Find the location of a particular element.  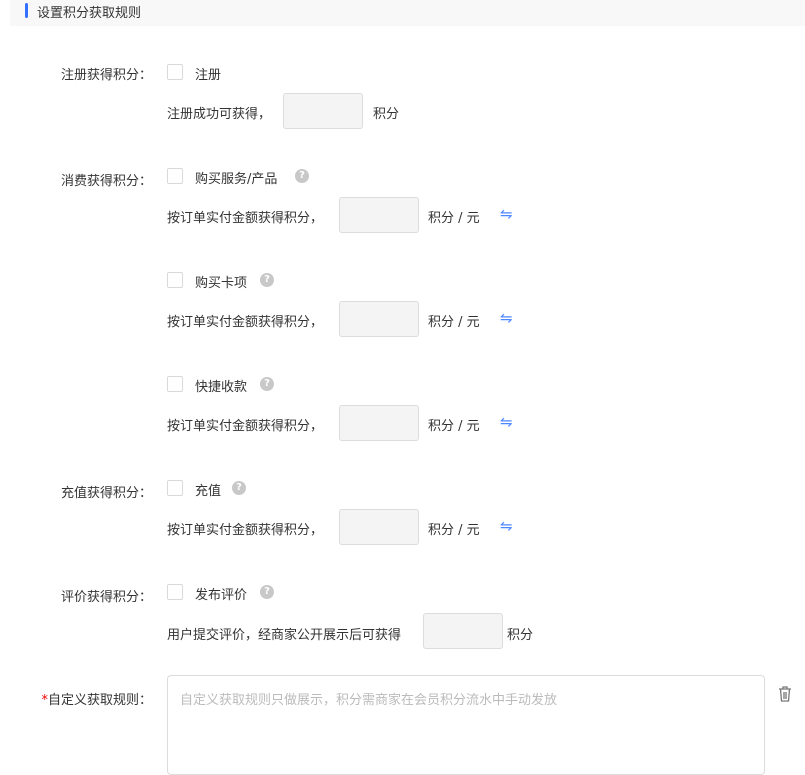

buy-service-label: 购买服务/产品 is located at coordinates (236, 179).